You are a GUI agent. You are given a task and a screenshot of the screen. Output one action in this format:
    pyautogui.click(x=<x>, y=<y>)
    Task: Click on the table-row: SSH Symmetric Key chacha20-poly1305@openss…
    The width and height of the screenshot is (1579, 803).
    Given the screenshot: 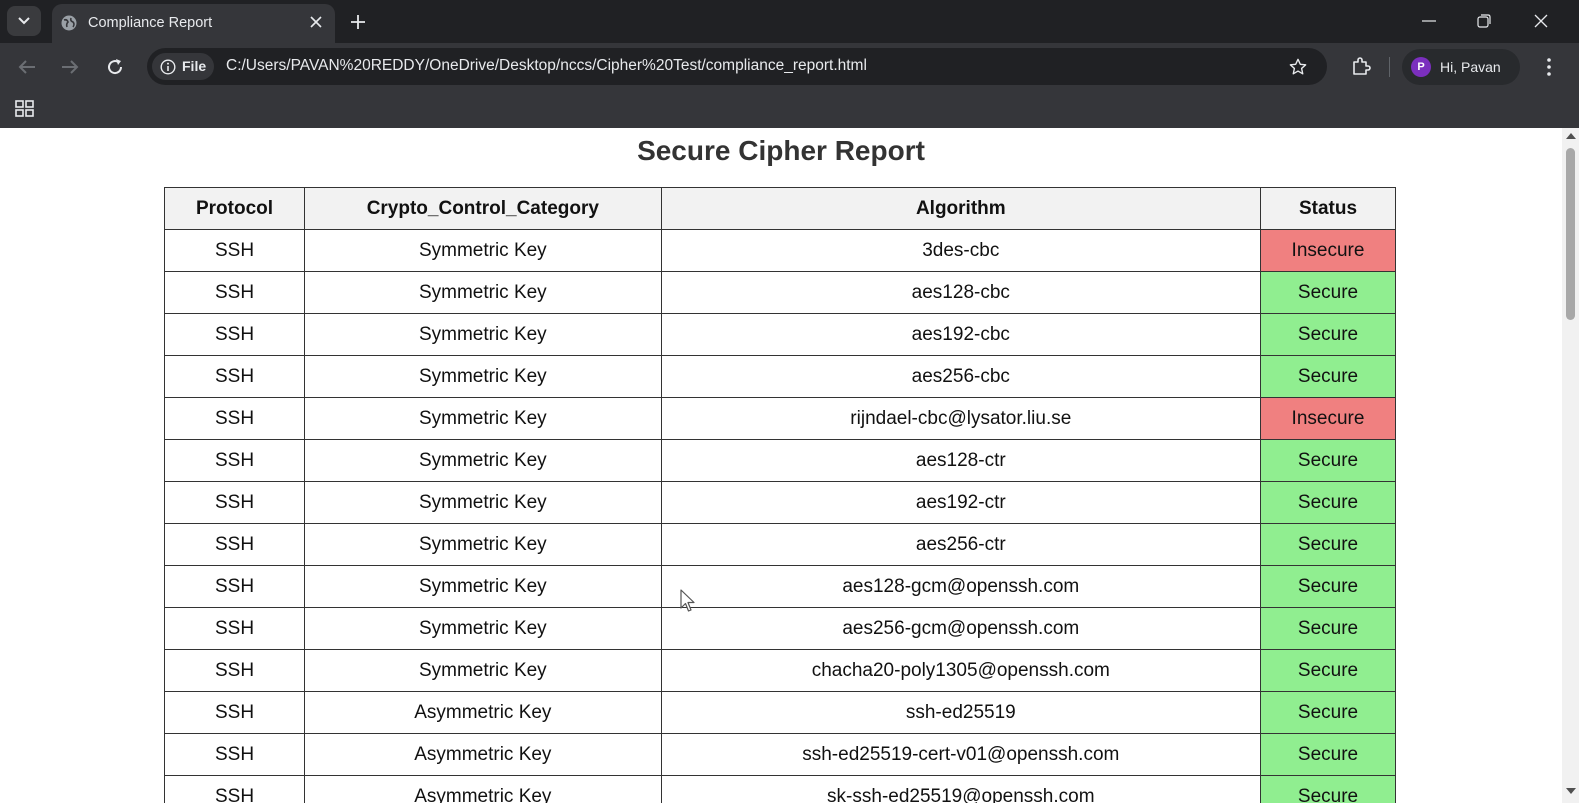 What is the action you would take?
    pyautogui.click(x=780, y=670)
    